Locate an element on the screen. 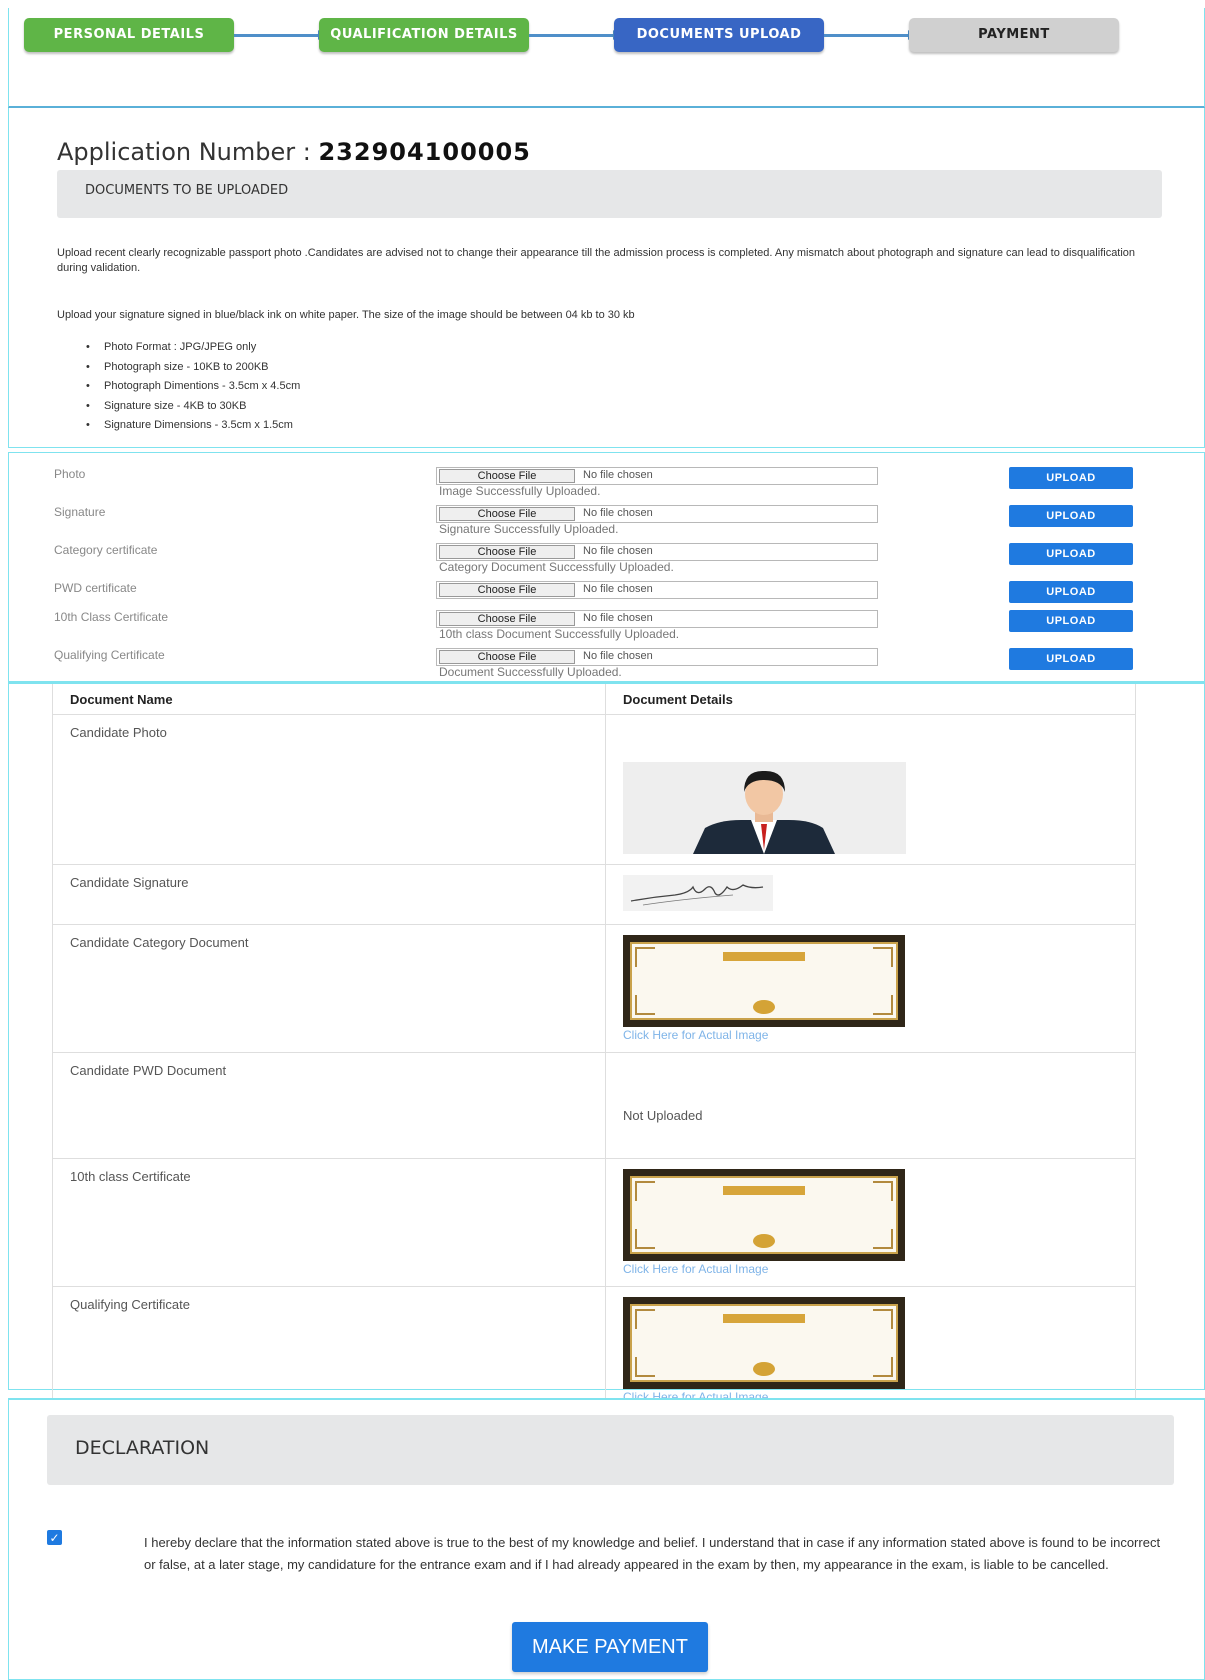 The height and width of the screenshot is (1680, 1205). not-uploaded-text: Not Uploaded is located at coordinates (663, 1115).